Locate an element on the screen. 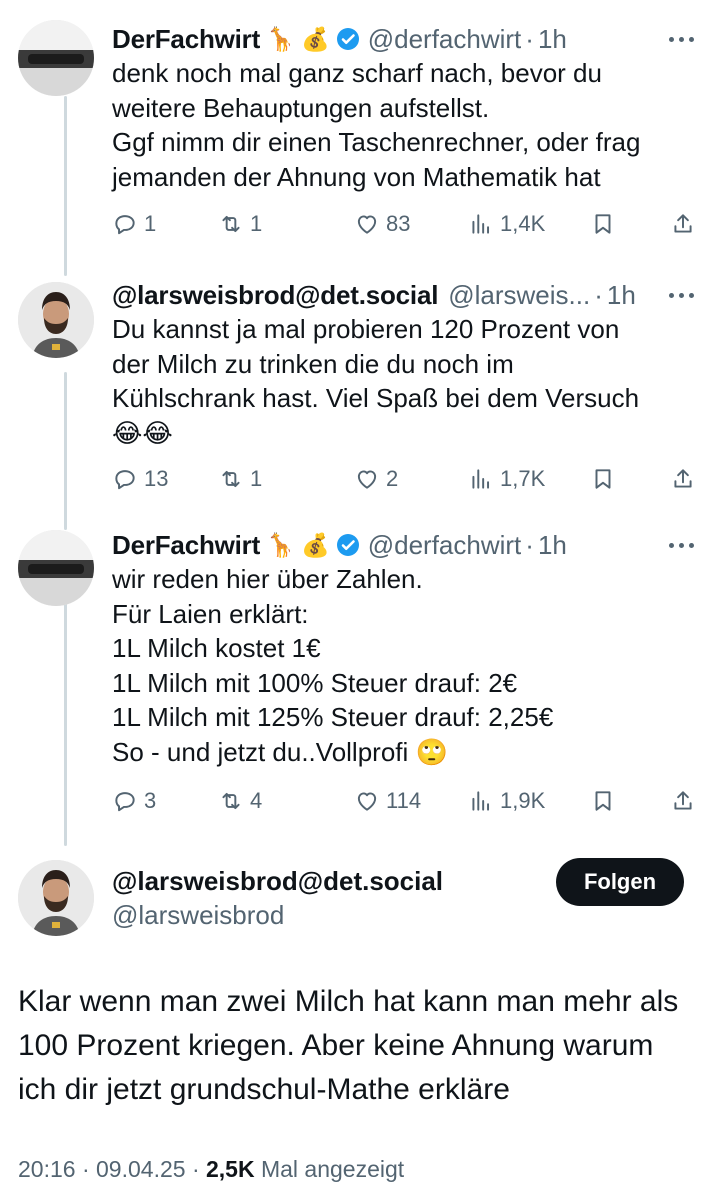  like-count: 83 is located at coordinates (398, 223).